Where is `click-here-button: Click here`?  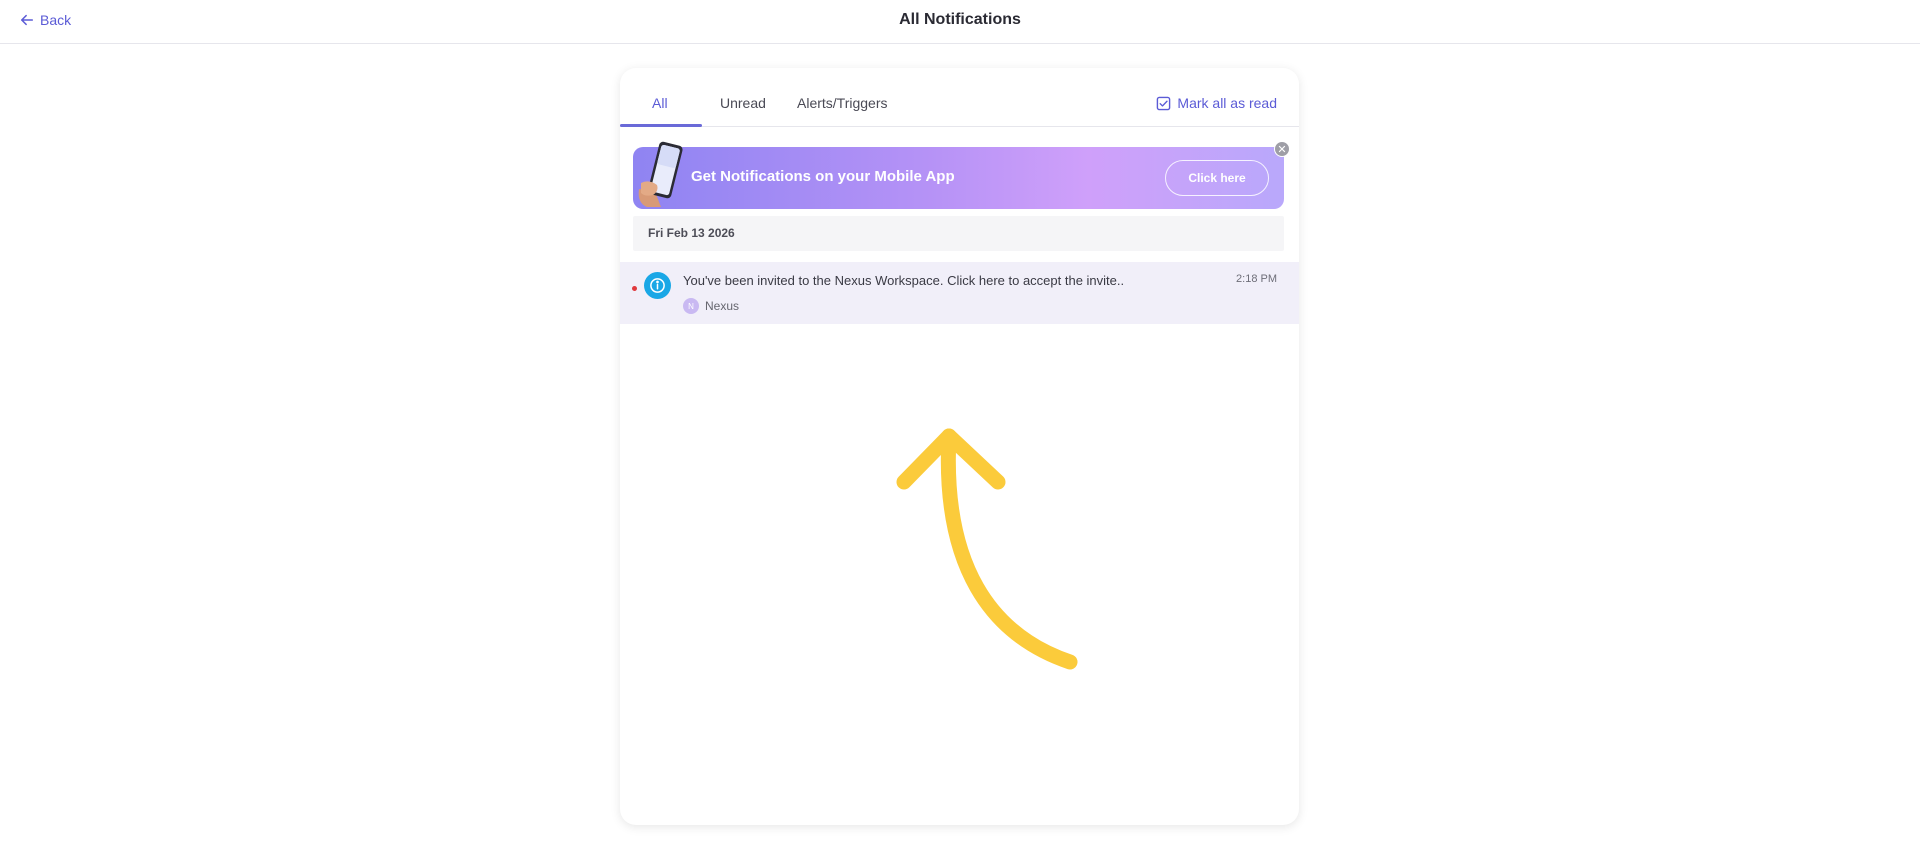
click-here-button: Click here is located at coordinates (1217, 178).